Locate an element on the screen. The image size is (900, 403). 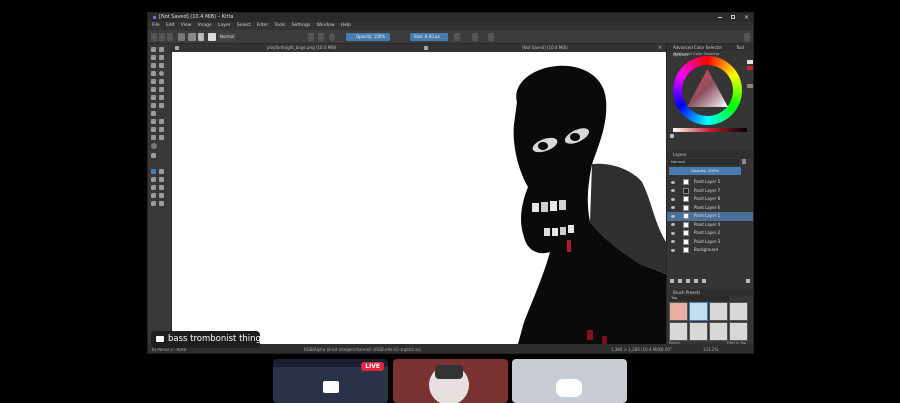
close-tab-icon: × is located at coordinates (660, 48).